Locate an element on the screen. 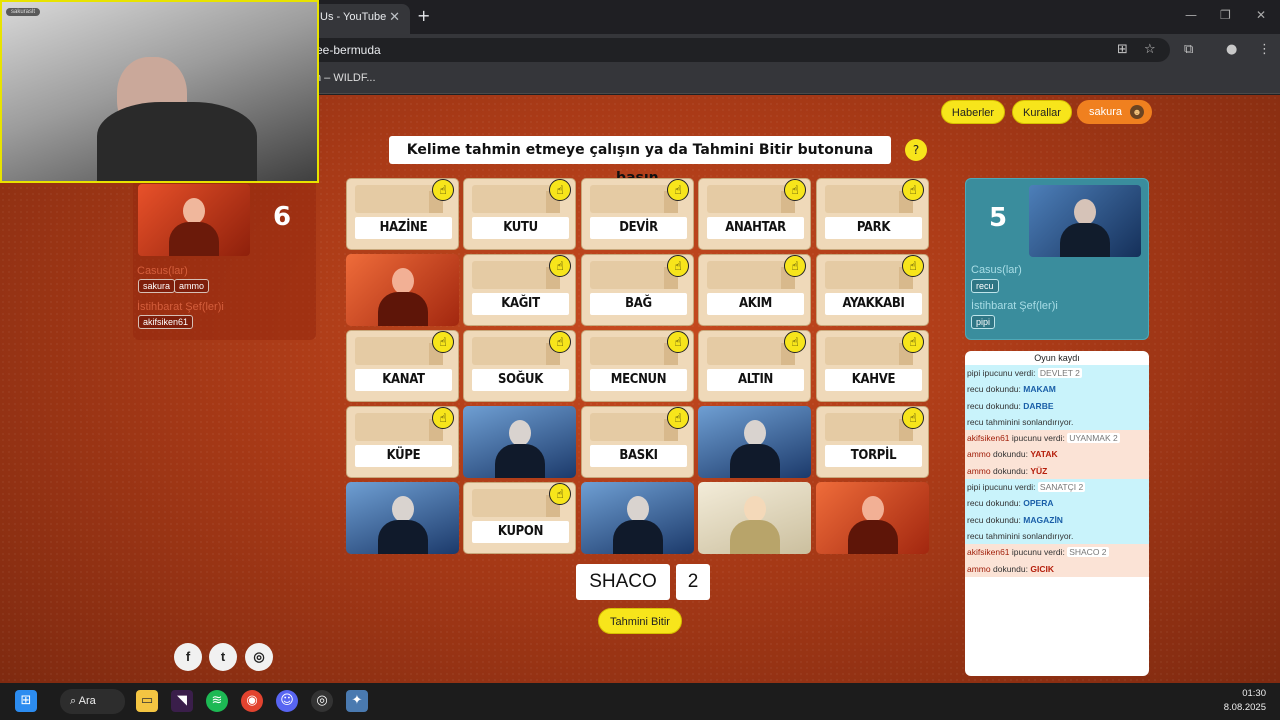 The height and width of the screenshot is (720, 1280). log-clue: SHACO 2 is located at coordinates (1088, 552).